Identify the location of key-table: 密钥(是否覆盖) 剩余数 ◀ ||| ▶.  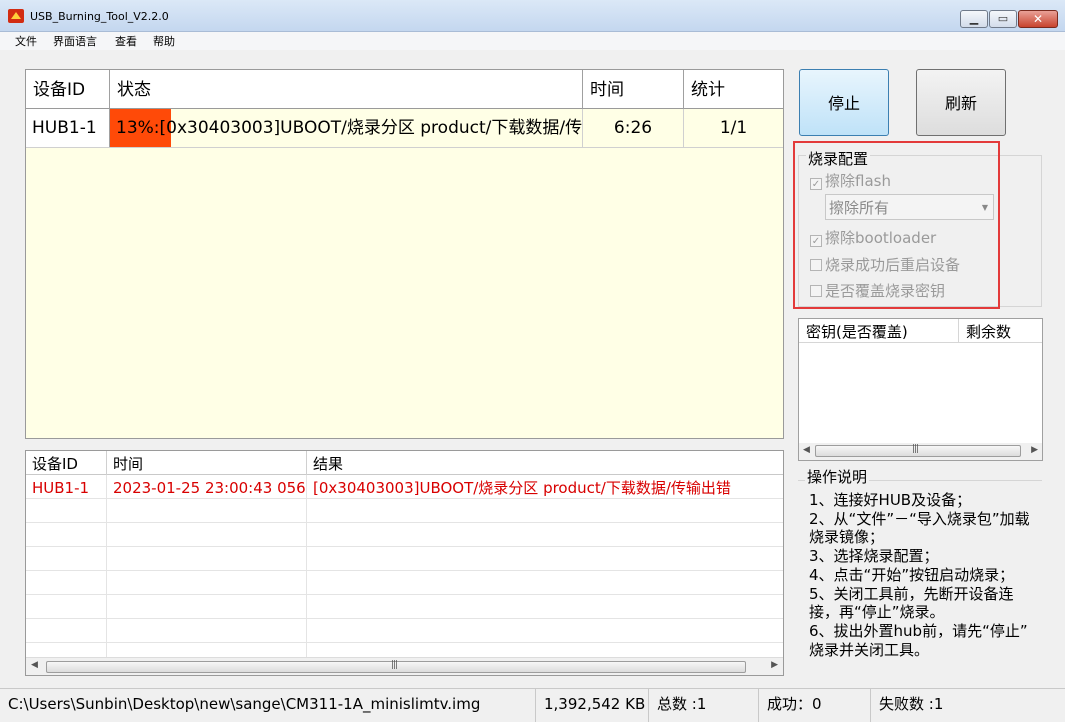
(920, 389).